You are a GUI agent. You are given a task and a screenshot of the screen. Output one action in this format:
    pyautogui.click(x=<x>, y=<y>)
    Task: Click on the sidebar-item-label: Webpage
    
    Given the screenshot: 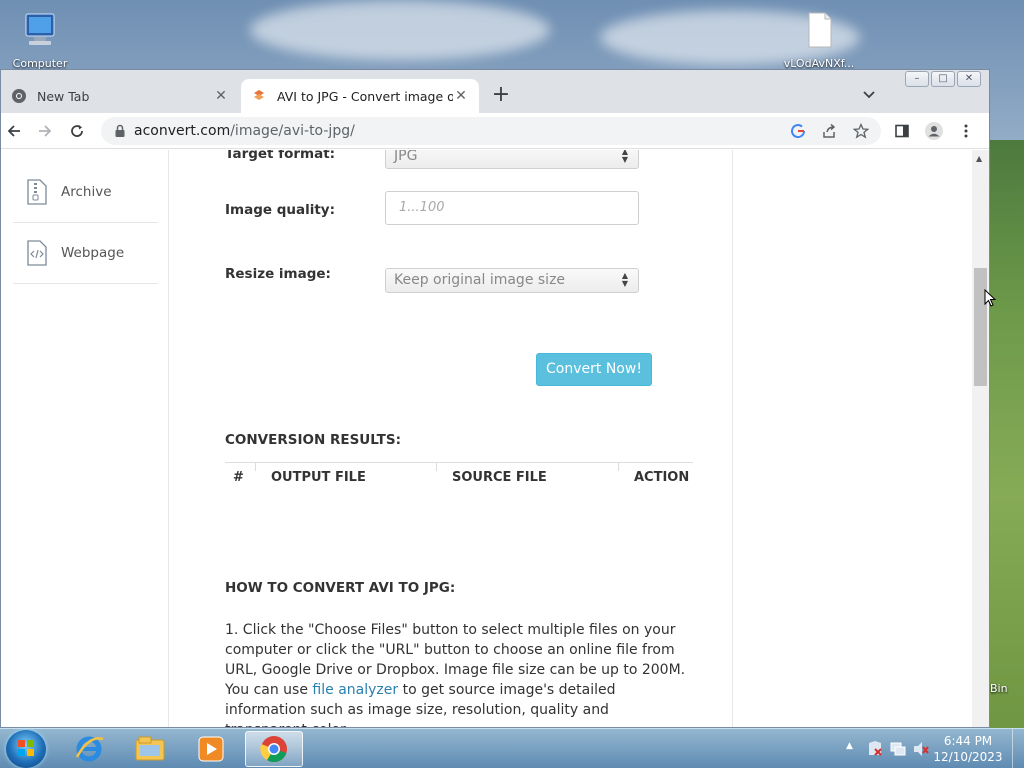 What is the action you would take?
    pyautogui.click(x=93, y=253)
    